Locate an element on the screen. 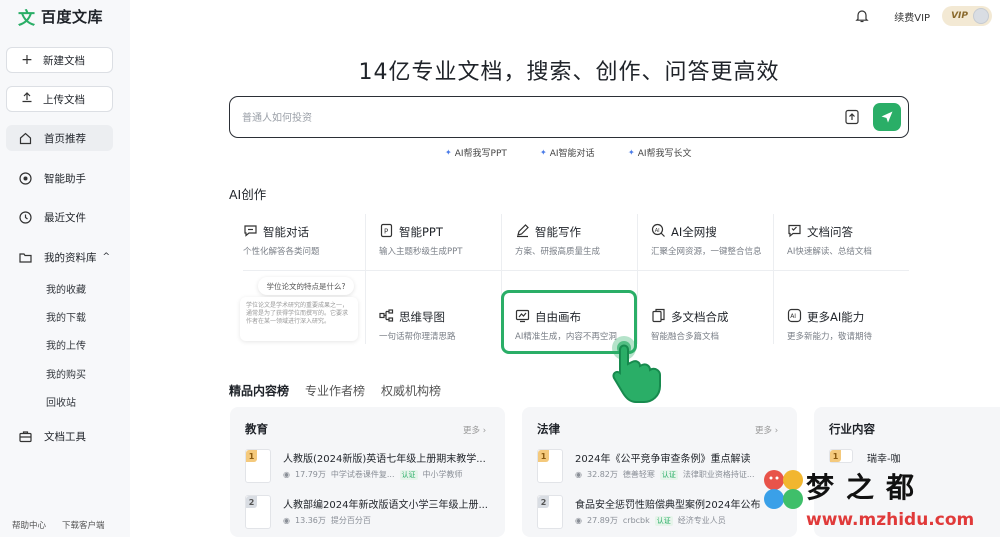 The width and height of the screenshot is (1000, 537). tab-pro-authors: 专业作者榜 is located at coordinates (335, 390).